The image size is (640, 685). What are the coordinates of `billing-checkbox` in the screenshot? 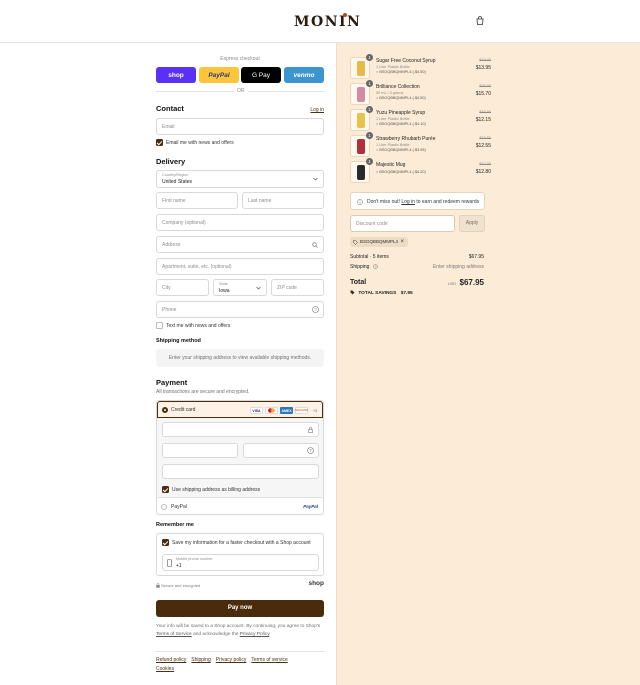 It's located at (165, 489).